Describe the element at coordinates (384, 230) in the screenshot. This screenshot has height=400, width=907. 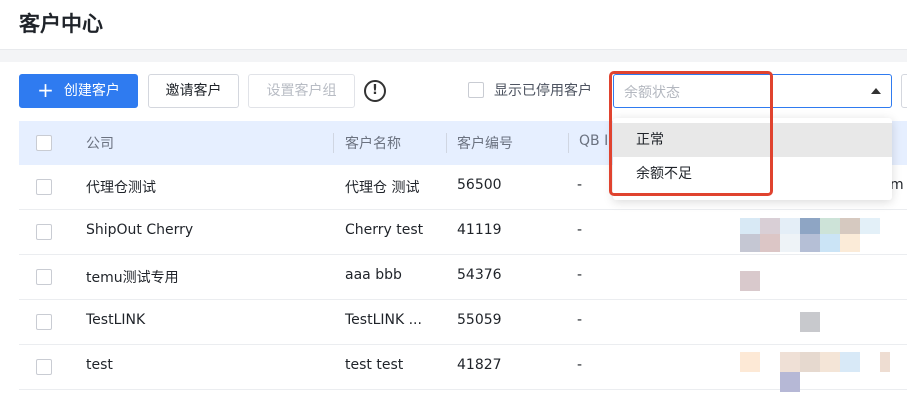
I see `cell-customer-name: Cherry test` at that location.